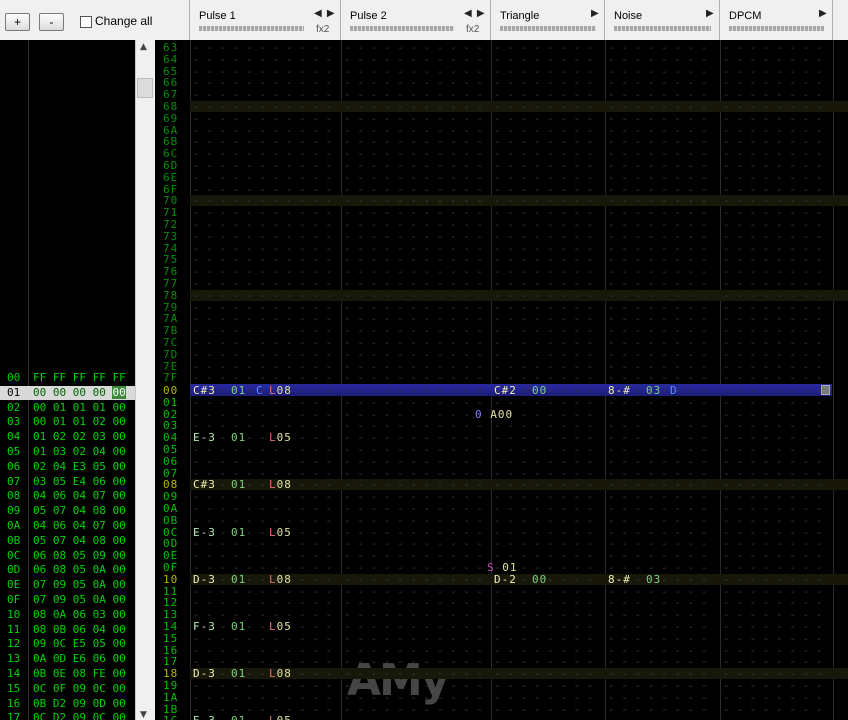 The height and width of the screenshot is (720, 848). Describe the element at coordinates (67, 408) in the screenshot. I see `frame-row: 02 00 01 01 01 00` at that location.